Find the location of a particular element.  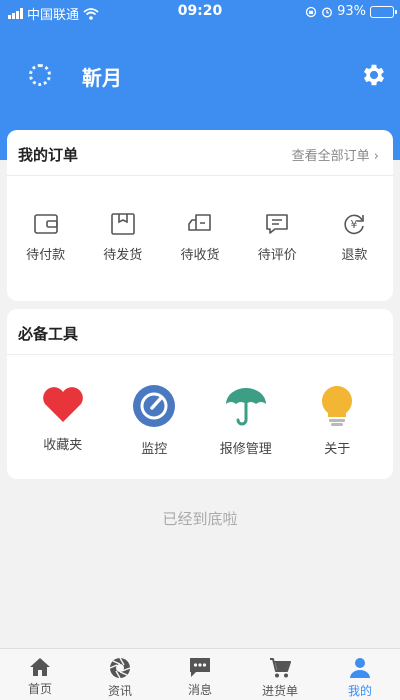

orders-header: 我的订单 查看全部订单 › is located at coordinates (200, 153).